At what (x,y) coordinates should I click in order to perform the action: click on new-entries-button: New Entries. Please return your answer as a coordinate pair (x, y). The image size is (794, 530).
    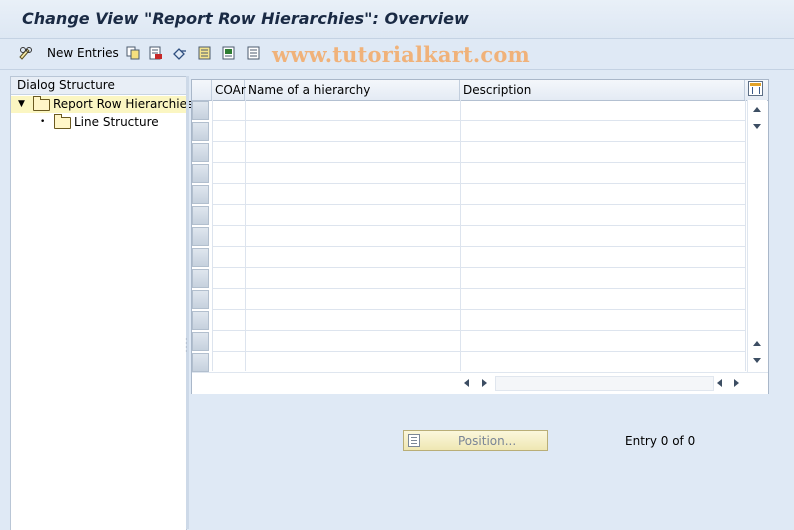
    Looking at the image, I should click on (81, 53).